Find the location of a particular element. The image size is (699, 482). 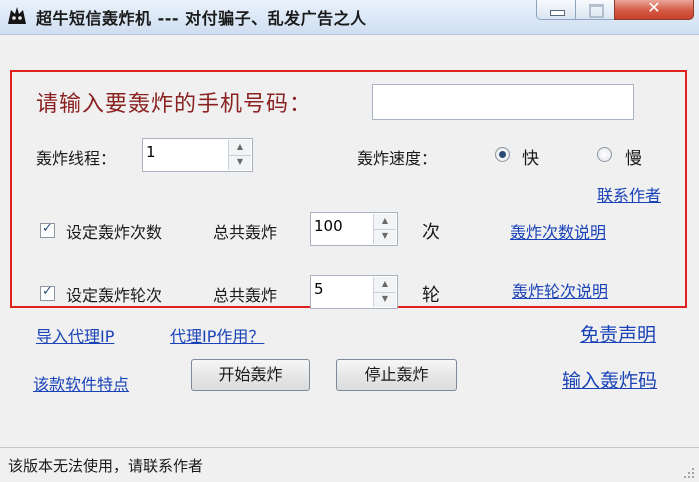

threads-stepper-buttons: ▲ ▼ is located at coordinates (239, 155).